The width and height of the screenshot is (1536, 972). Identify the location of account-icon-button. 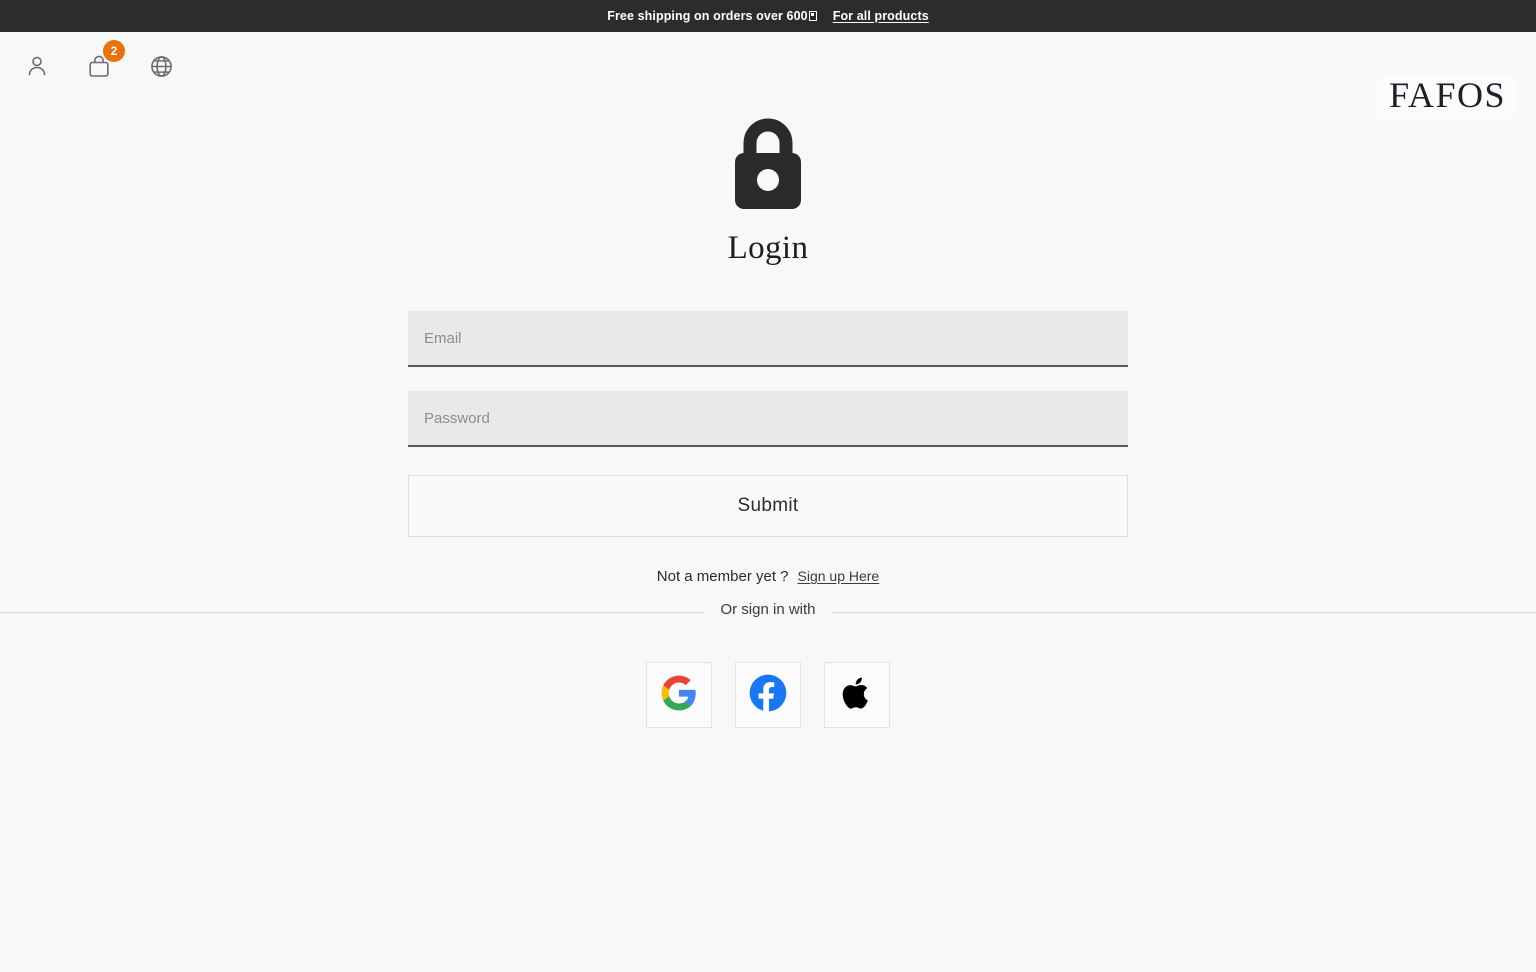
(37, 66).